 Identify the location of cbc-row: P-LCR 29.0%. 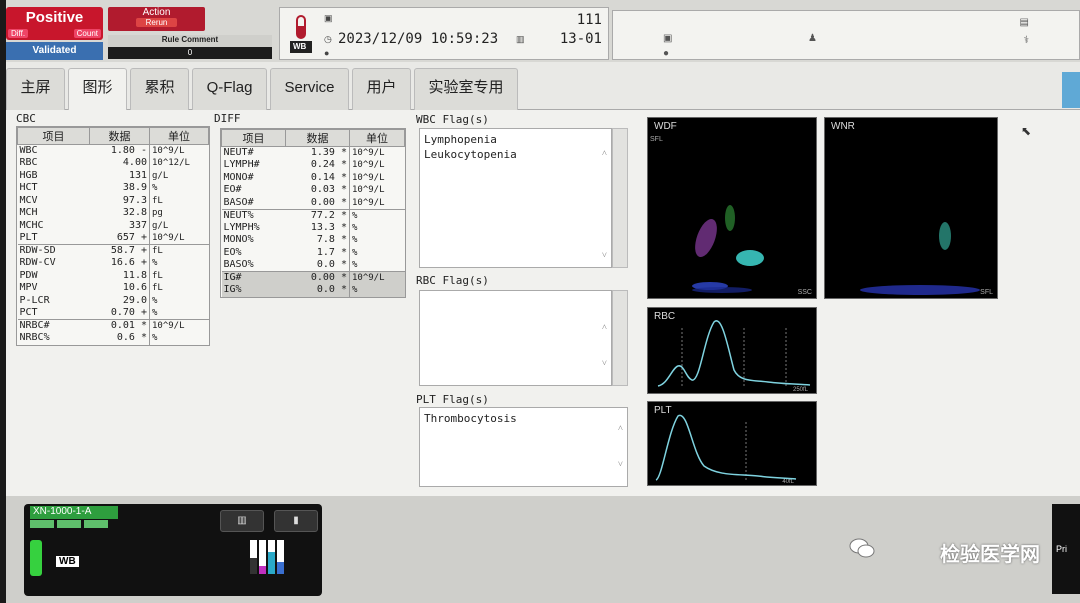
(113, 300).